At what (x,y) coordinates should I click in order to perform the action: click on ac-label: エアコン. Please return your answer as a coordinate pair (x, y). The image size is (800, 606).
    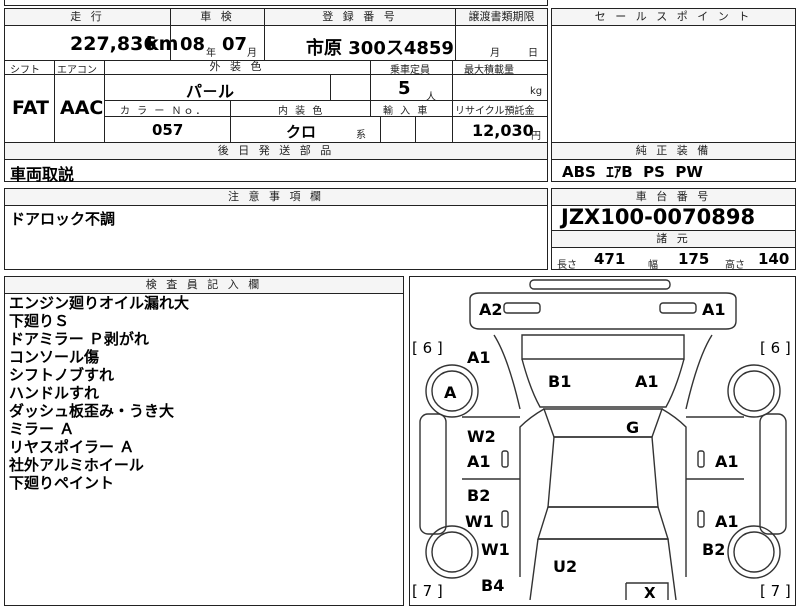
    Looking at the image, I should click on (77, 70).